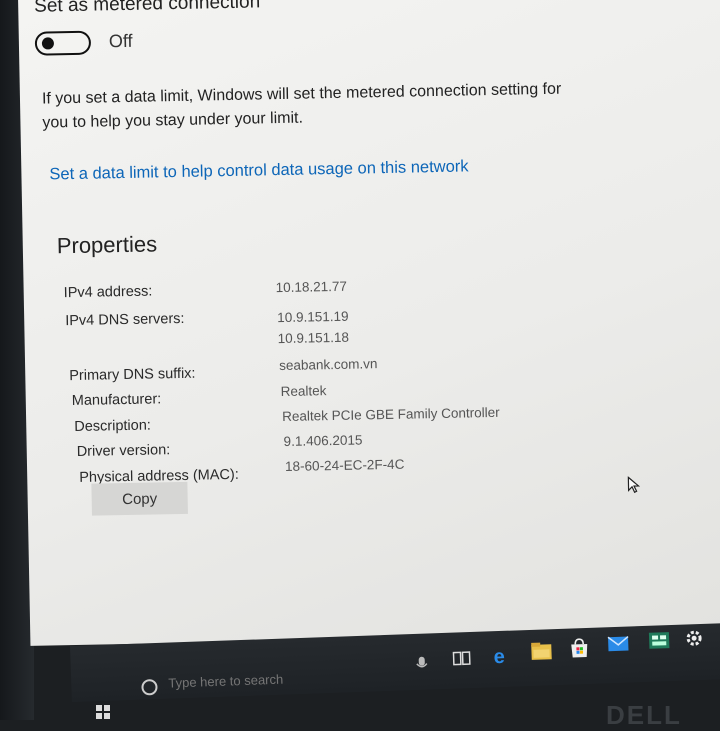 The height and width of the screenshot is (731, 720). What do you see at coordinates (311, 287) in the screenshot?
I see `ipv4-address-value: 10.18.21.77` at bounding box center [311, 287].